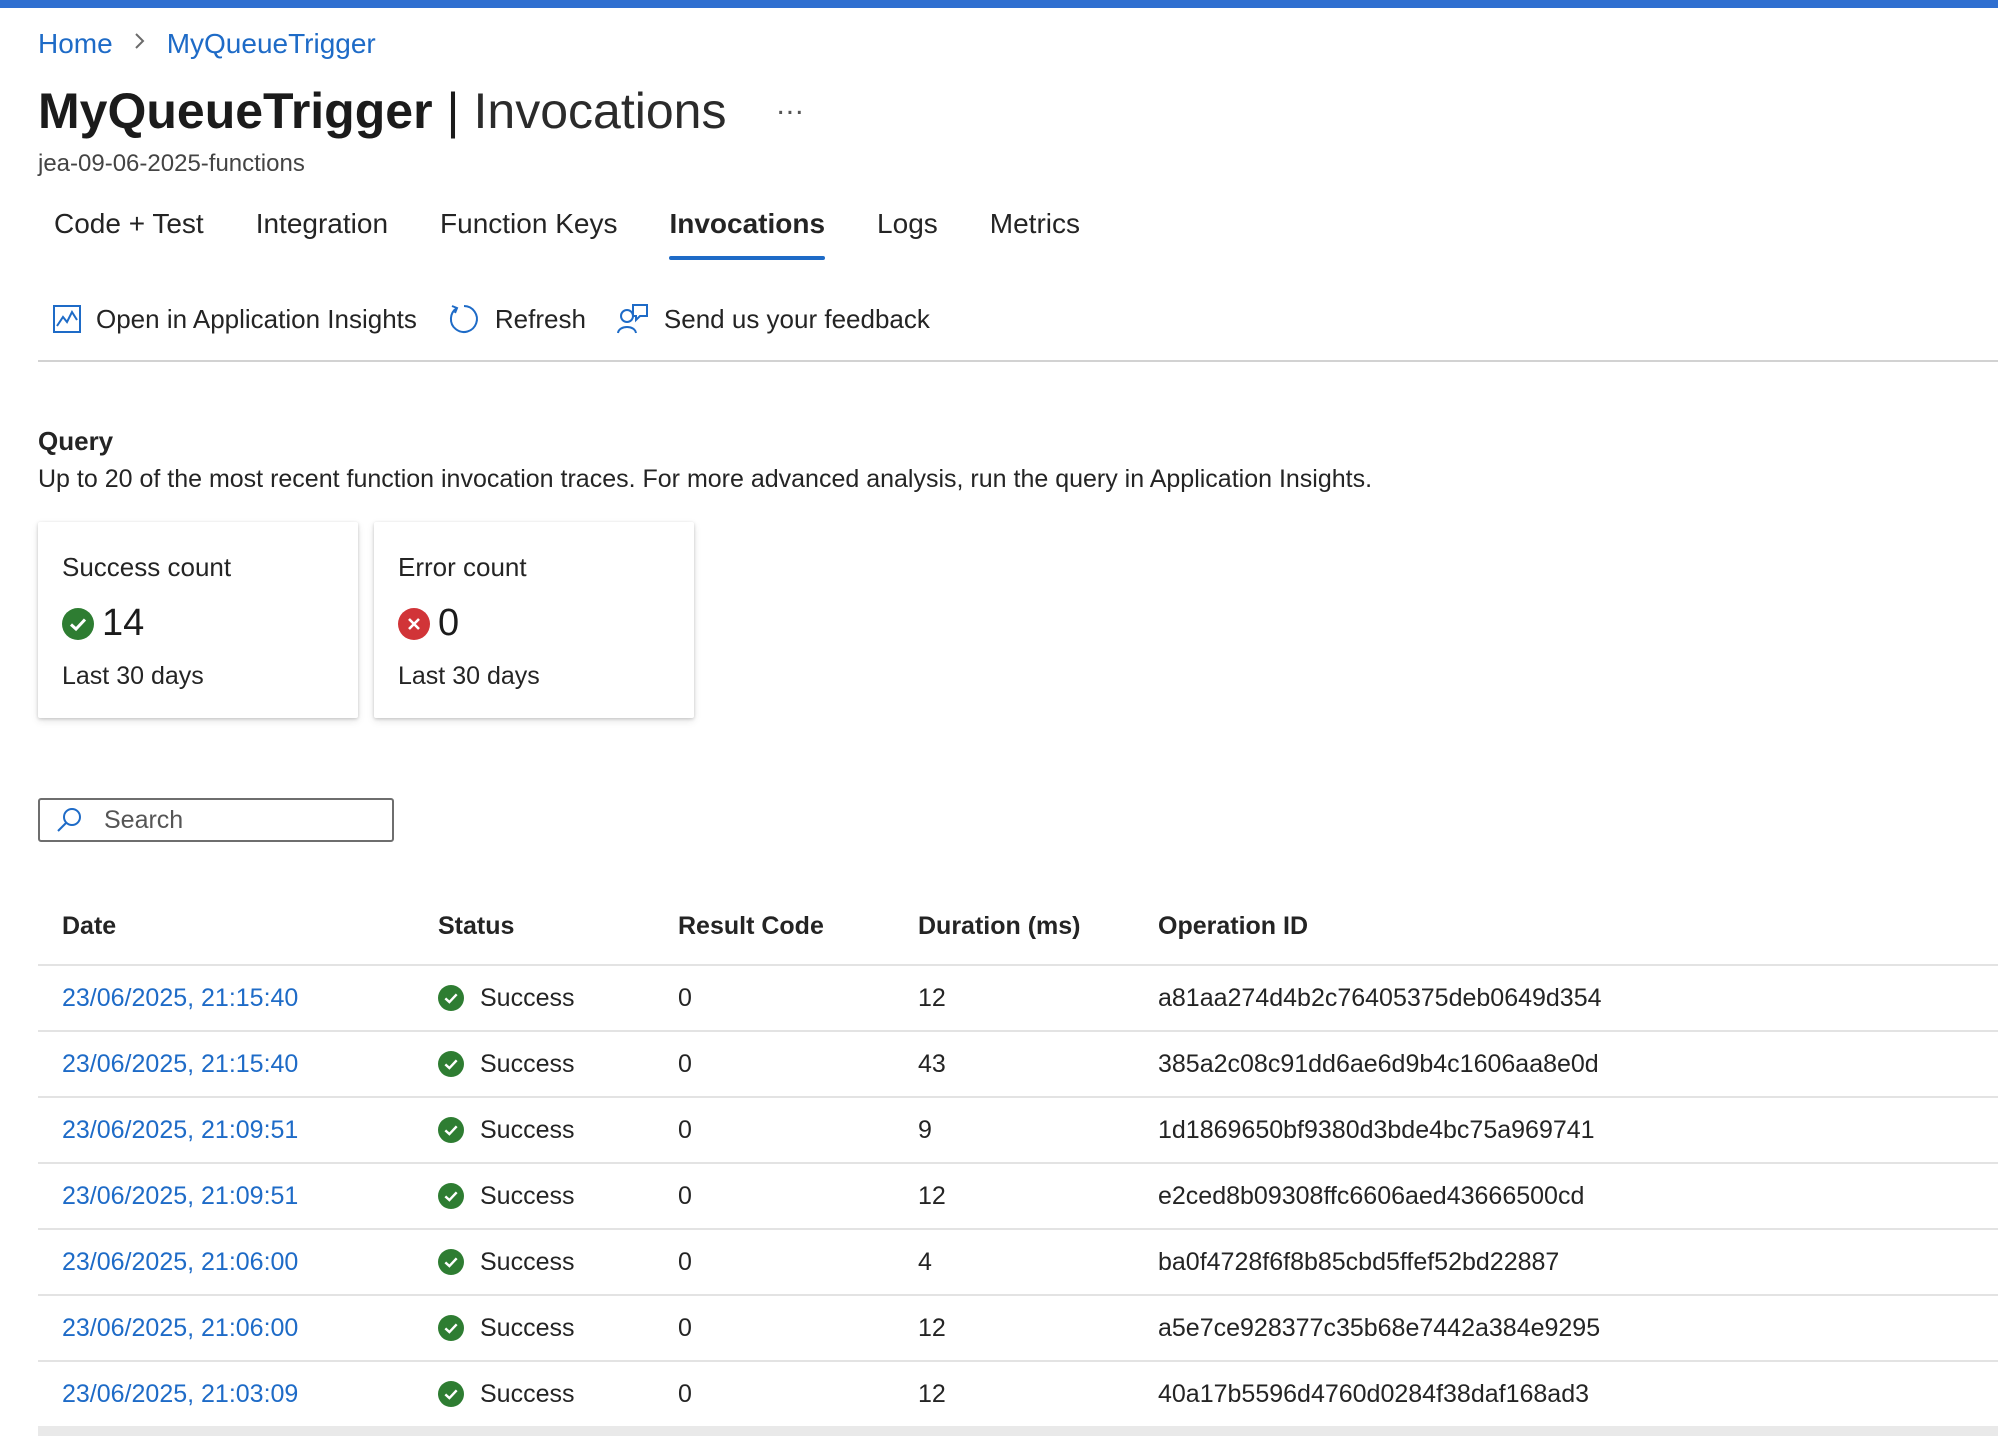 The height and width of the screenshot is (1436, 1998). I want to click on success-count-card: Success count 14 Last 30 days, so click(198, 620).